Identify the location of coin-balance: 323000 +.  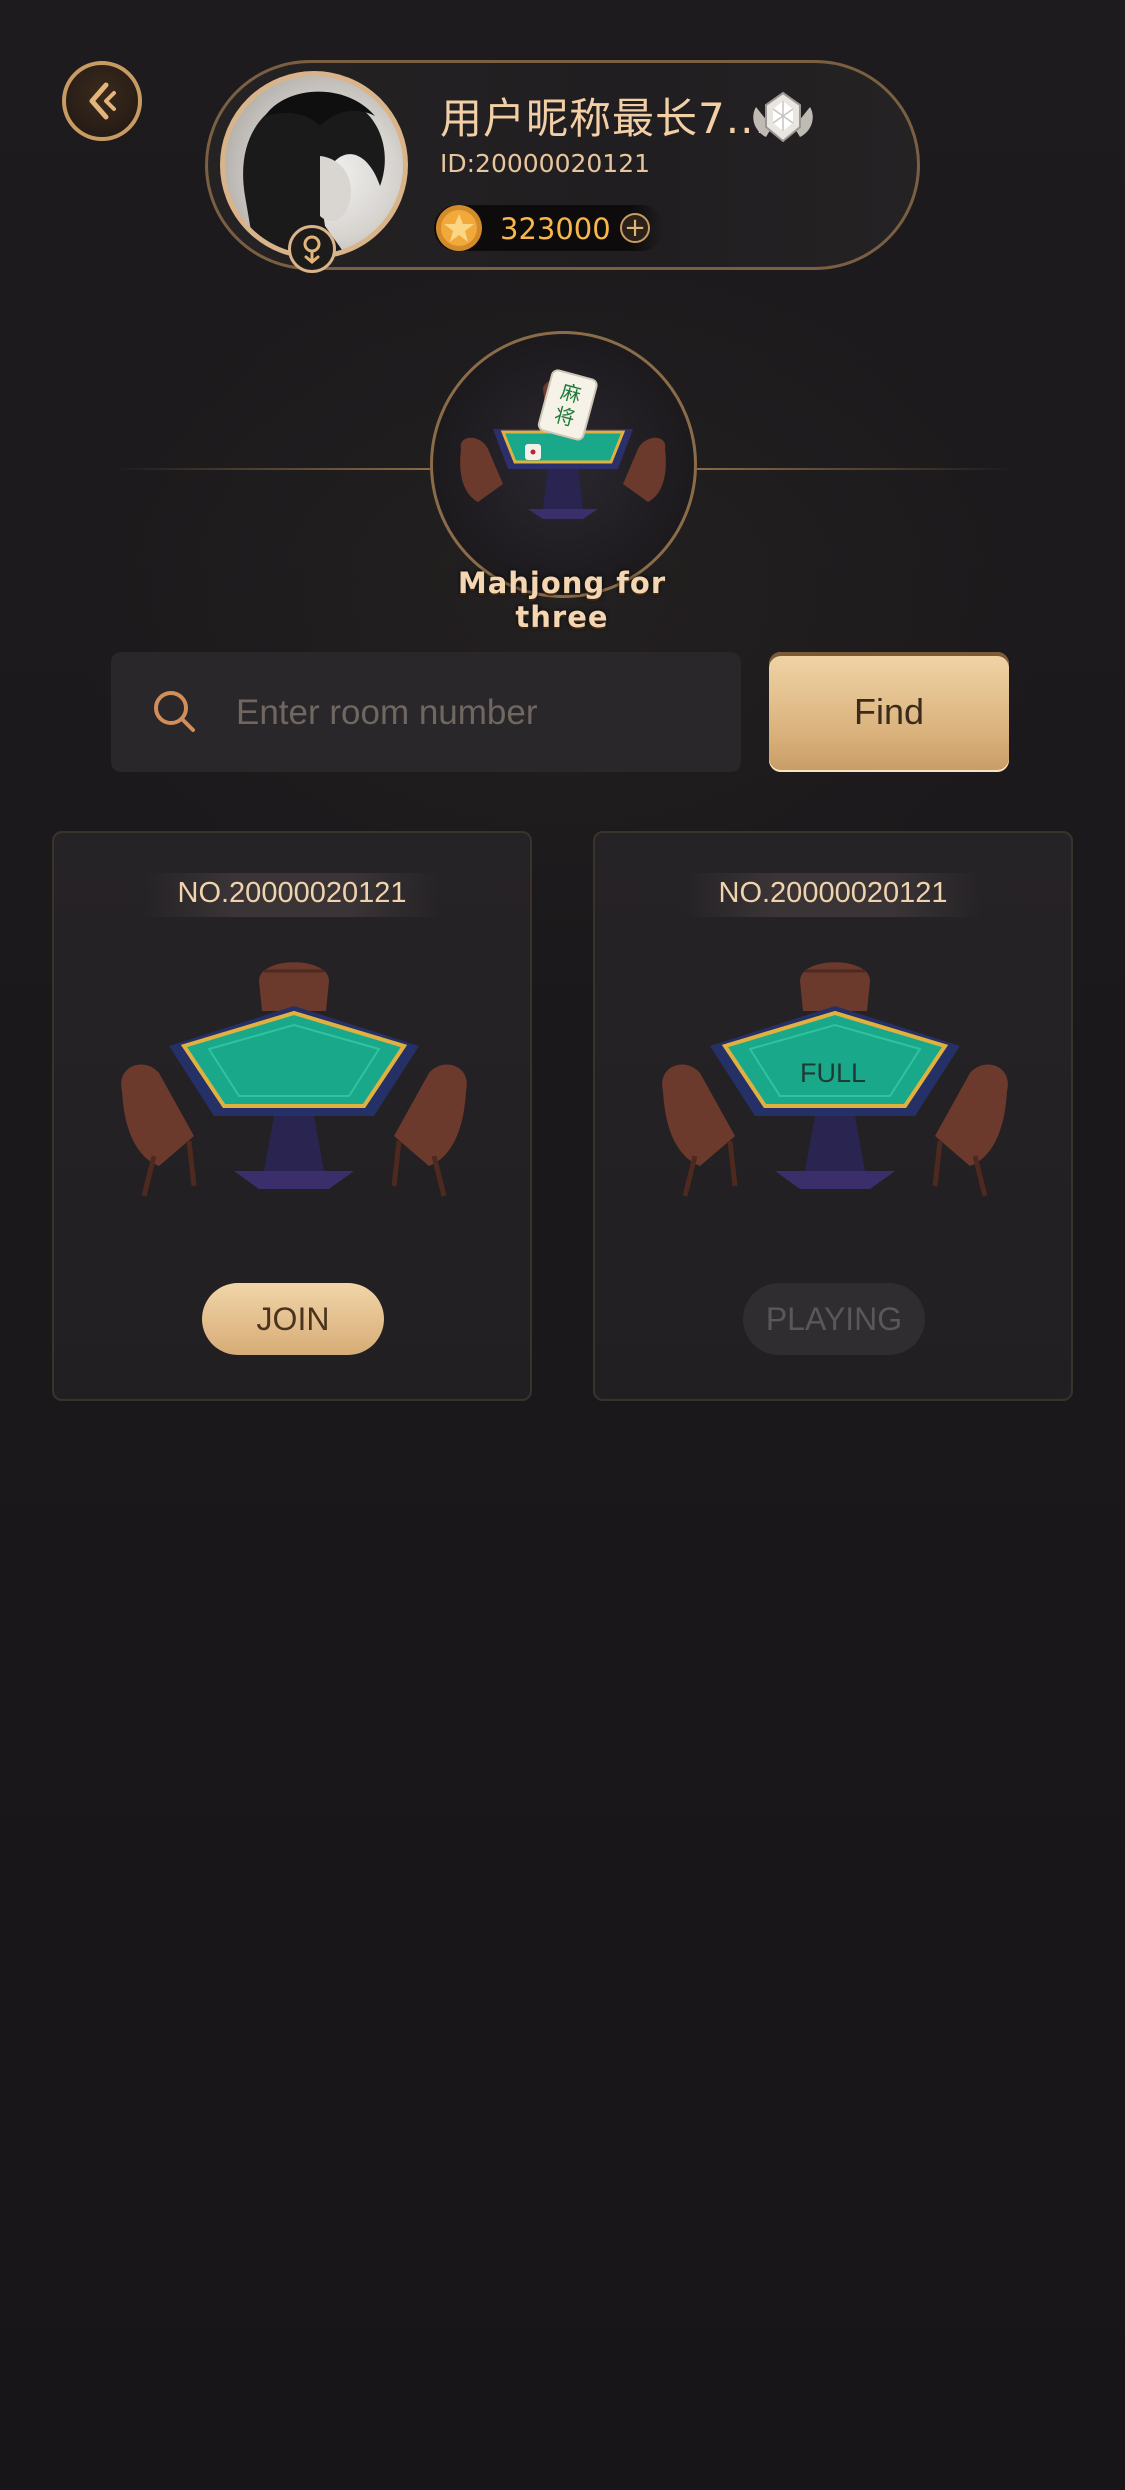
(549, 228).